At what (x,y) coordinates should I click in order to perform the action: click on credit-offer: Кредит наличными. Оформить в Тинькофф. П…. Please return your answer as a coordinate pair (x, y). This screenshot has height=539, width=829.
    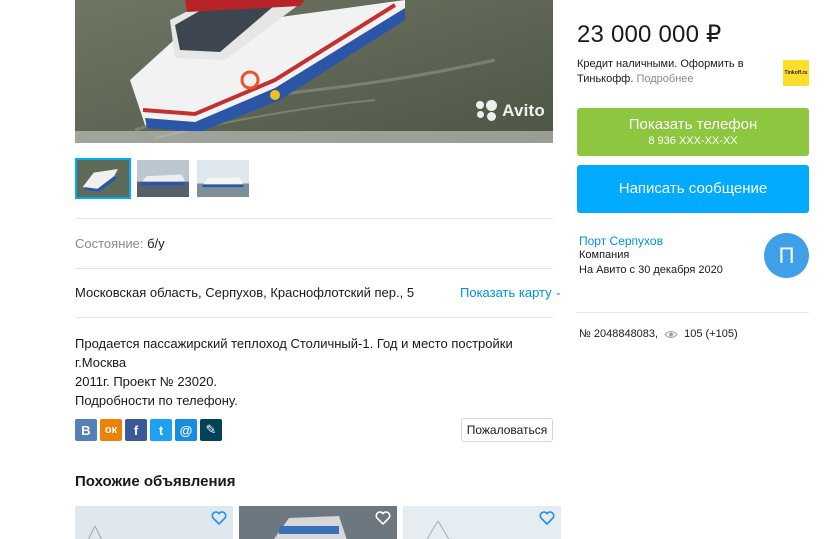
    Looking at the image, I should click on (677, 72).